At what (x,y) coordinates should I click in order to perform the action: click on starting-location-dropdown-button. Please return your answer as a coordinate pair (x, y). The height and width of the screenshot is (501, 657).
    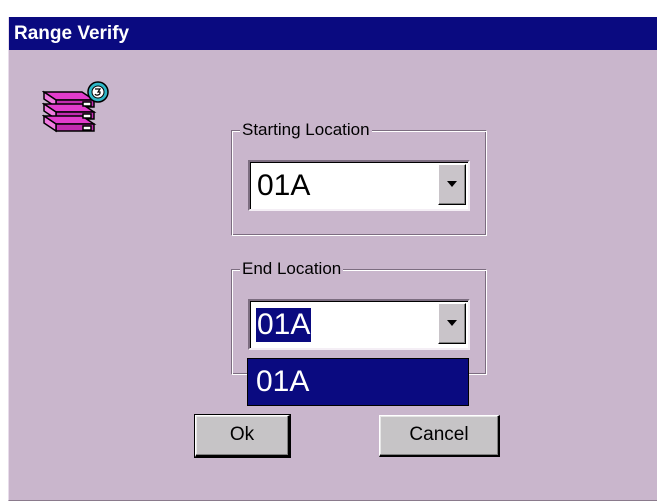
    Looking at the image, I should click on (452, 184).